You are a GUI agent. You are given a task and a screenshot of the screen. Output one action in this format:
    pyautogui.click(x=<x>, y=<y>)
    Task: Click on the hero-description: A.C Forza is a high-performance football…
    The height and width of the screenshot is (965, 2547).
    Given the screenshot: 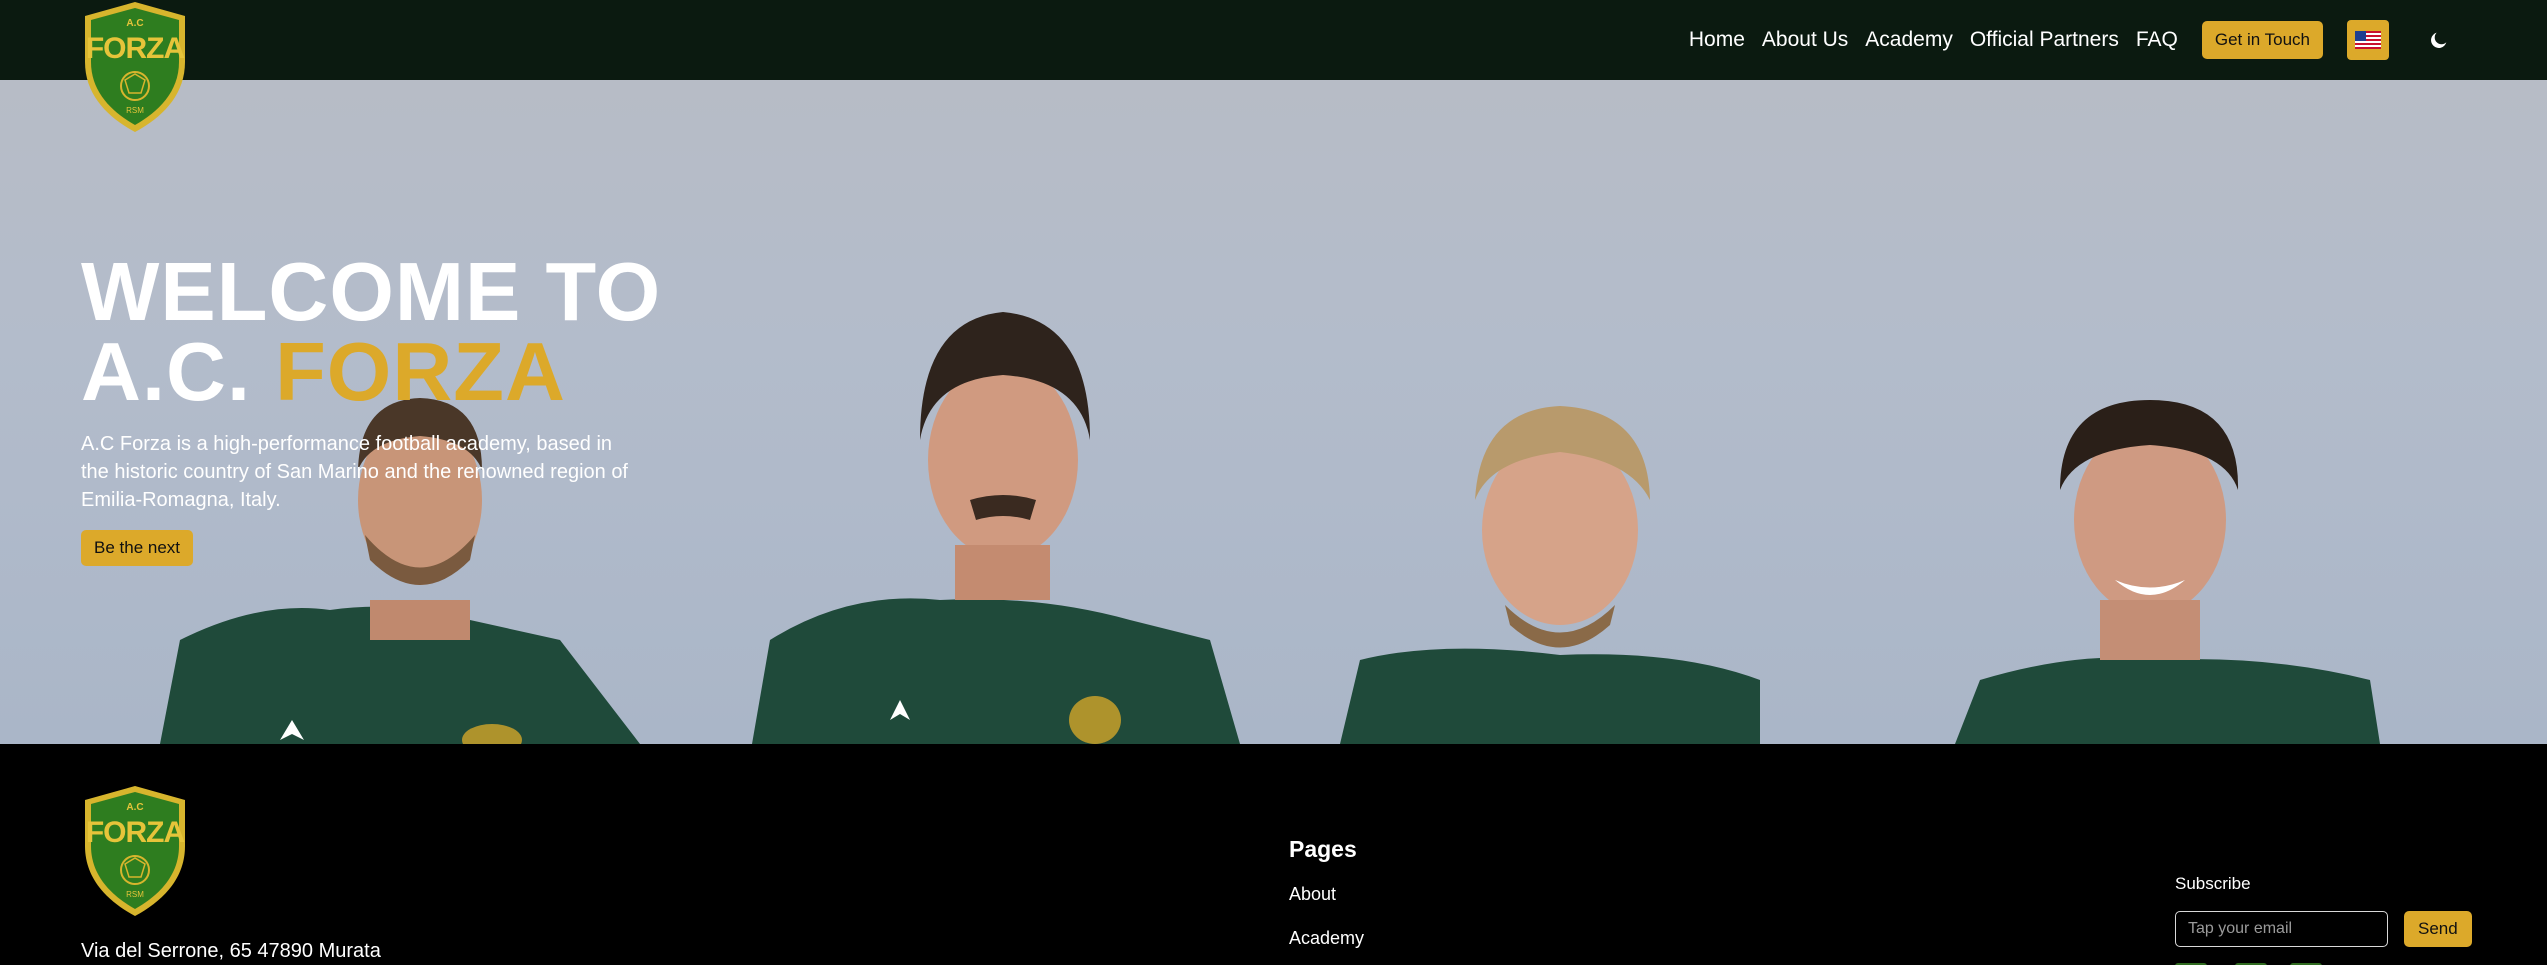 What is the action you would take?
    pyautogui.click(x=354, y=472)
    